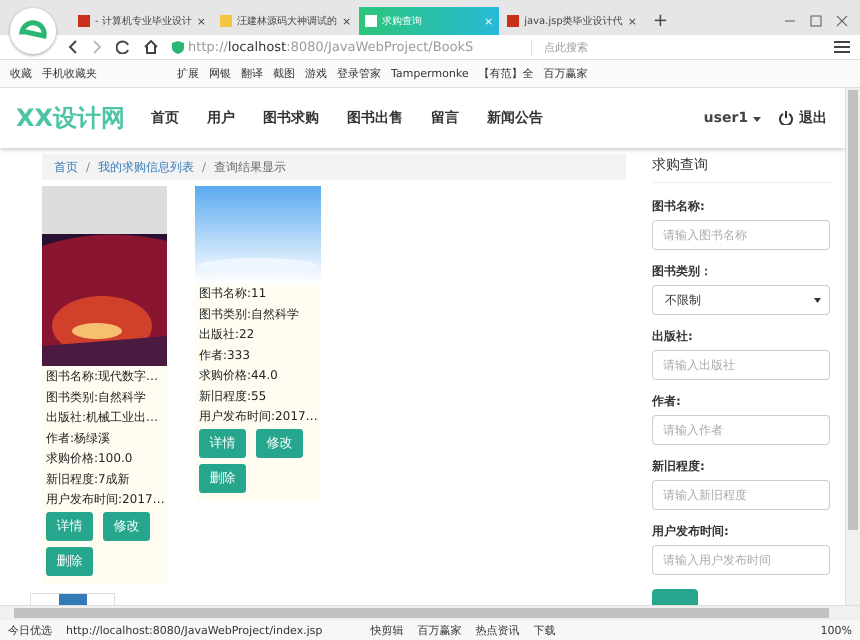  I want to click on menu-icon, so click(842, 47).